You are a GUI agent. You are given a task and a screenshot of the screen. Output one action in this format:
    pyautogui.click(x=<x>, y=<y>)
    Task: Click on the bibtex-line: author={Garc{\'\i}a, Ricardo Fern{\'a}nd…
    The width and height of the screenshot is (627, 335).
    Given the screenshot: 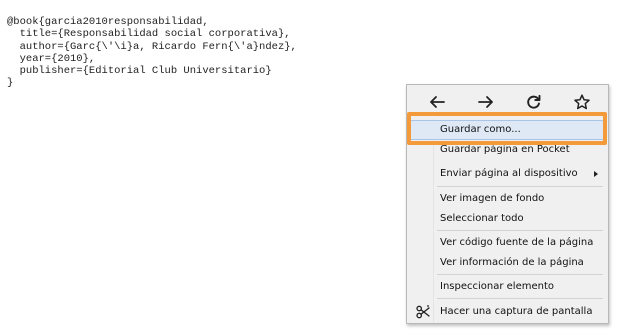 What is the action you would take?
    pyautogui.click(x=152, y=46)
    